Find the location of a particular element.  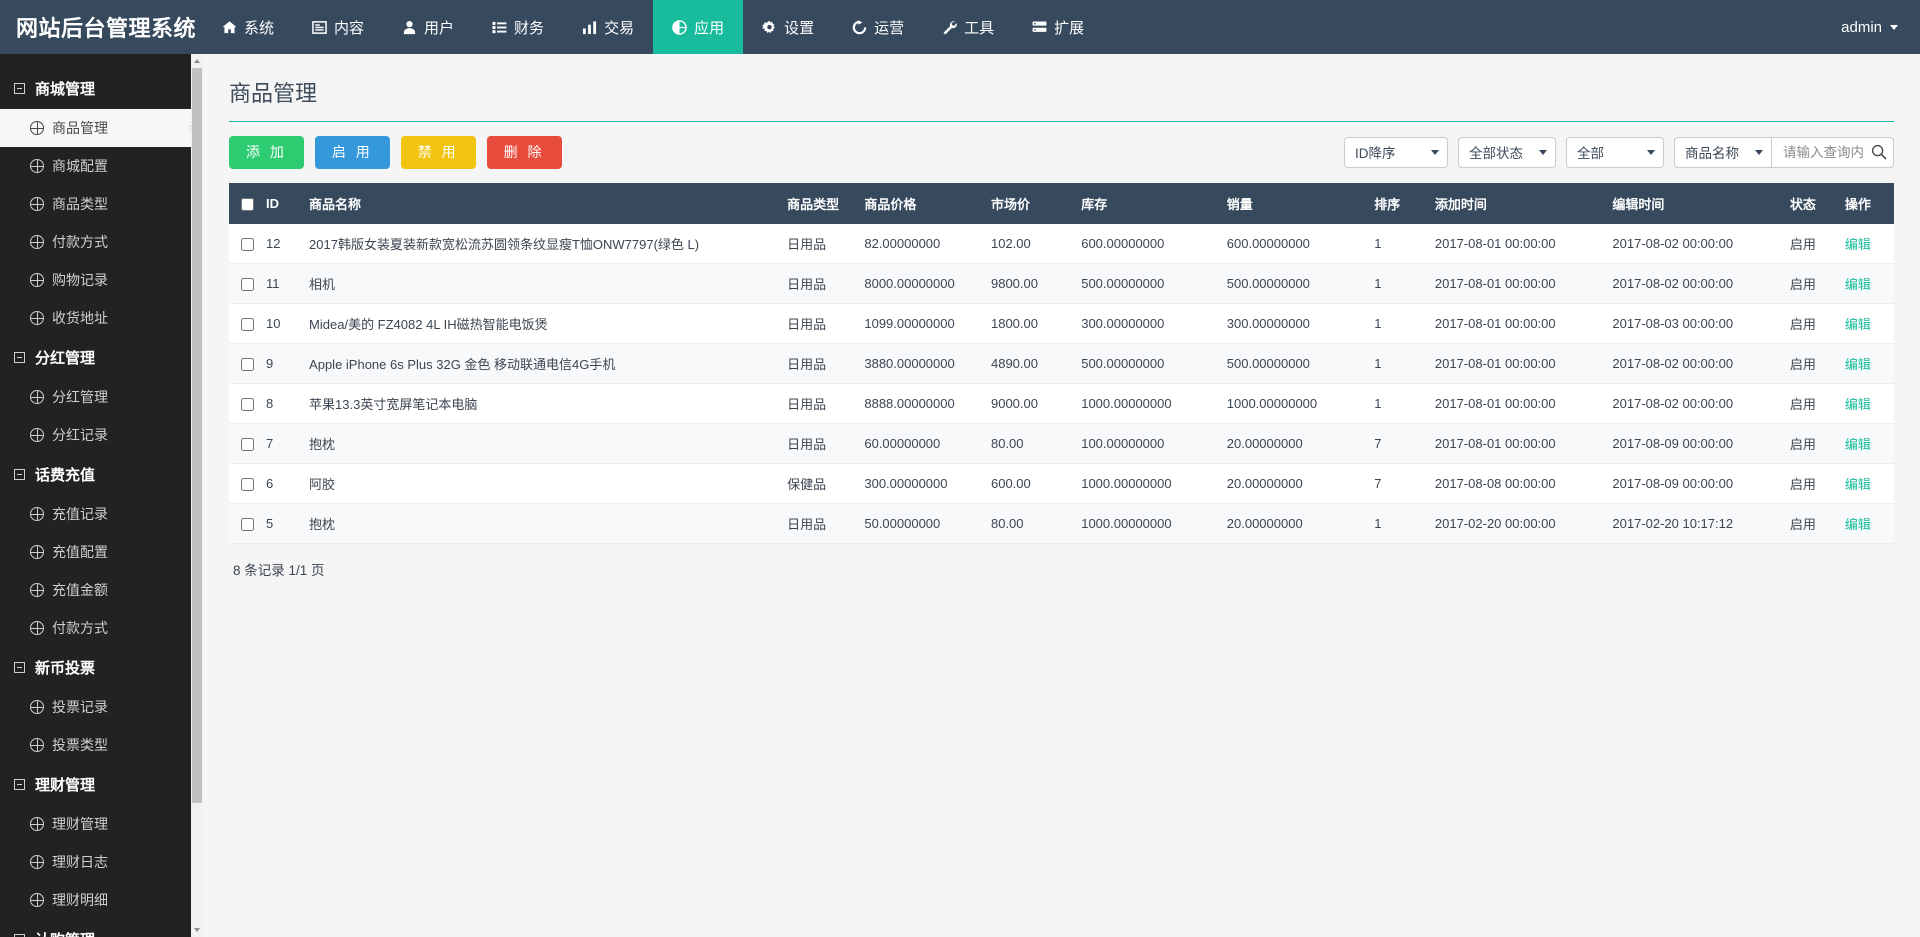

row-select-cell is located at coordinates (244, 483).